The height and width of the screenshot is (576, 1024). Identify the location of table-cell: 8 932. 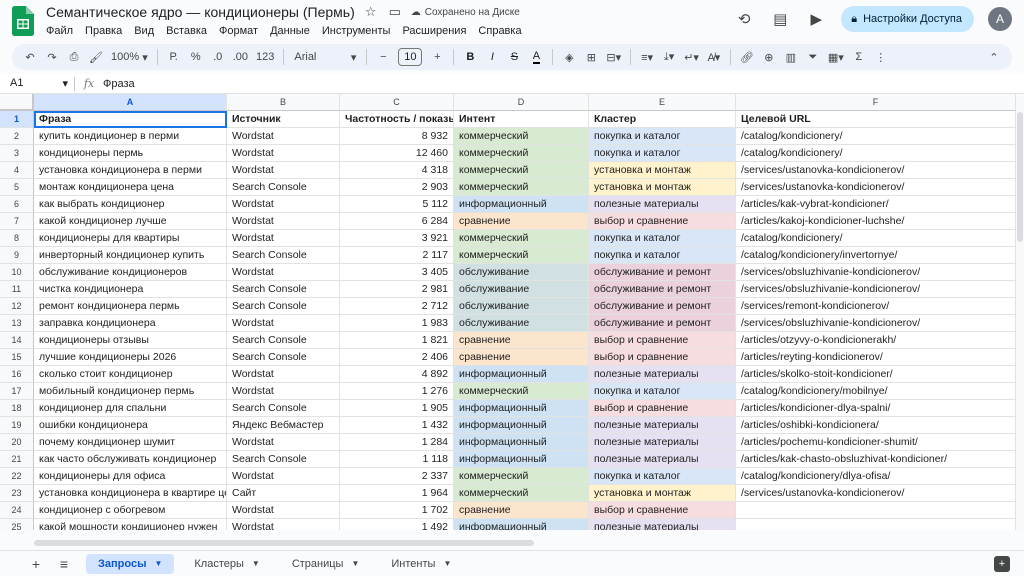
(397, 136).